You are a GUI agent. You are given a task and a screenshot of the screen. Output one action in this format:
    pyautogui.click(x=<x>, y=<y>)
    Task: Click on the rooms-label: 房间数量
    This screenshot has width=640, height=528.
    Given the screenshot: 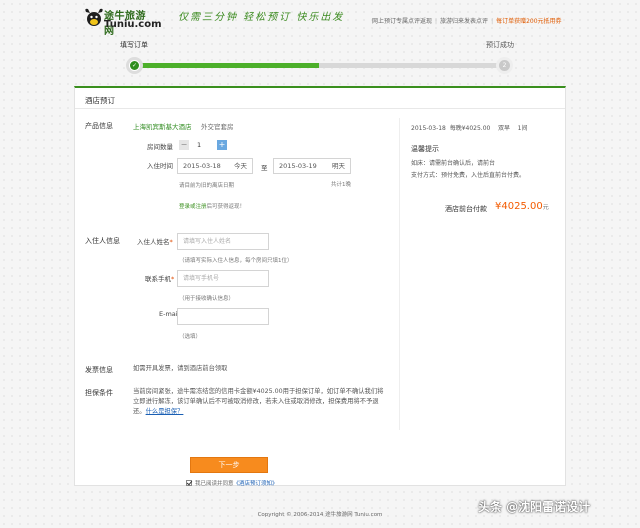 What is the action you would take?
    pyautogui.click(x=160, y=147)
    